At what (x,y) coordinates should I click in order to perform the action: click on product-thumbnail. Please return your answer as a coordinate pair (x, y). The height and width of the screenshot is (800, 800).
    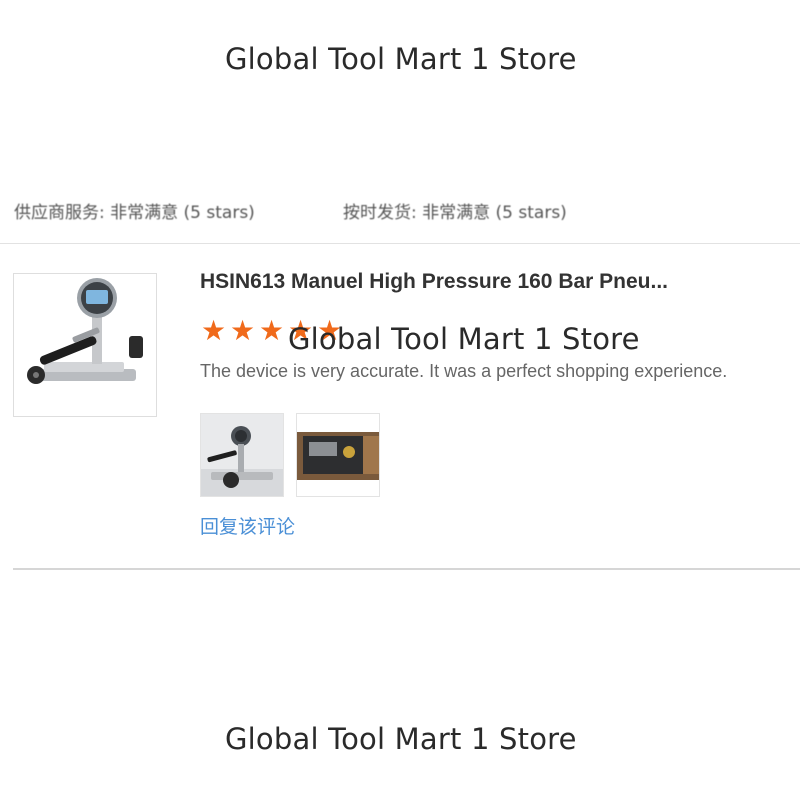
    Looking at the image, I should click on (85, 345).